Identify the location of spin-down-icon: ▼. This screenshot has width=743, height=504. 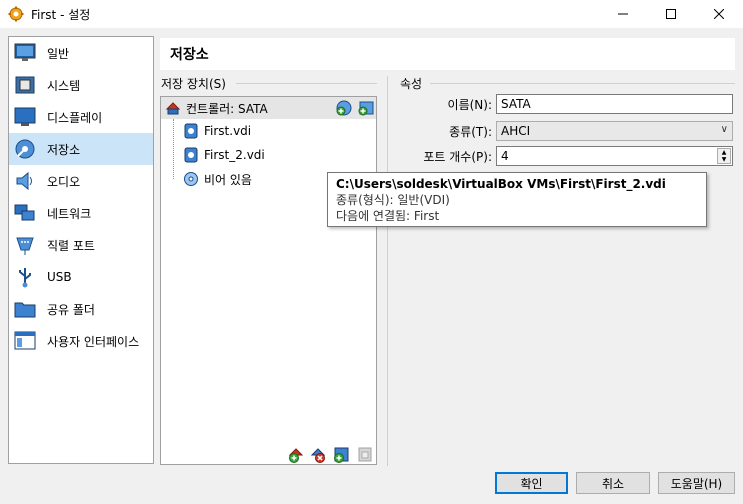
(724, 159).